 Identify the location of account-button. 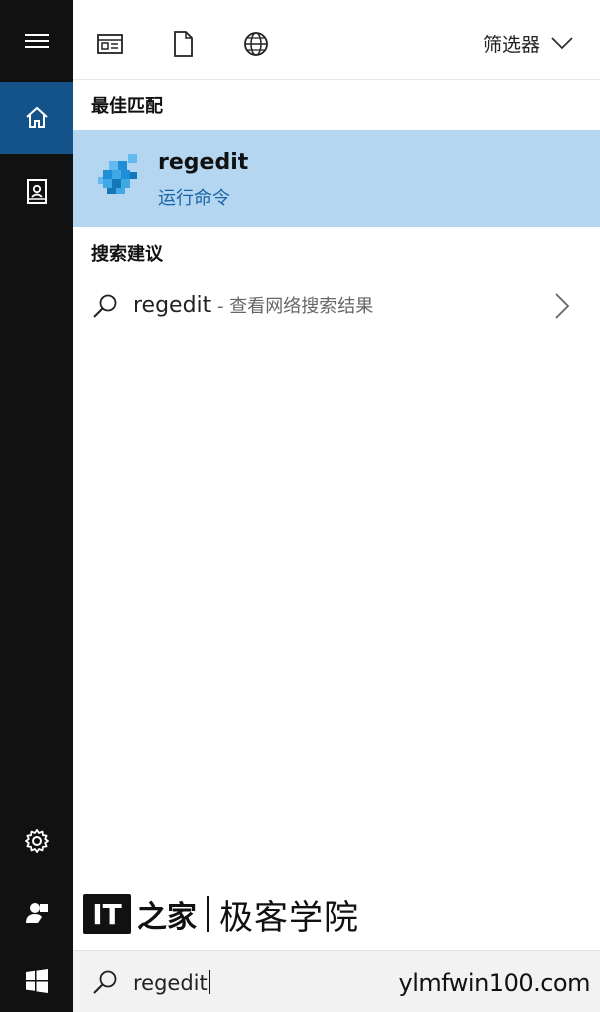
(36, 913).